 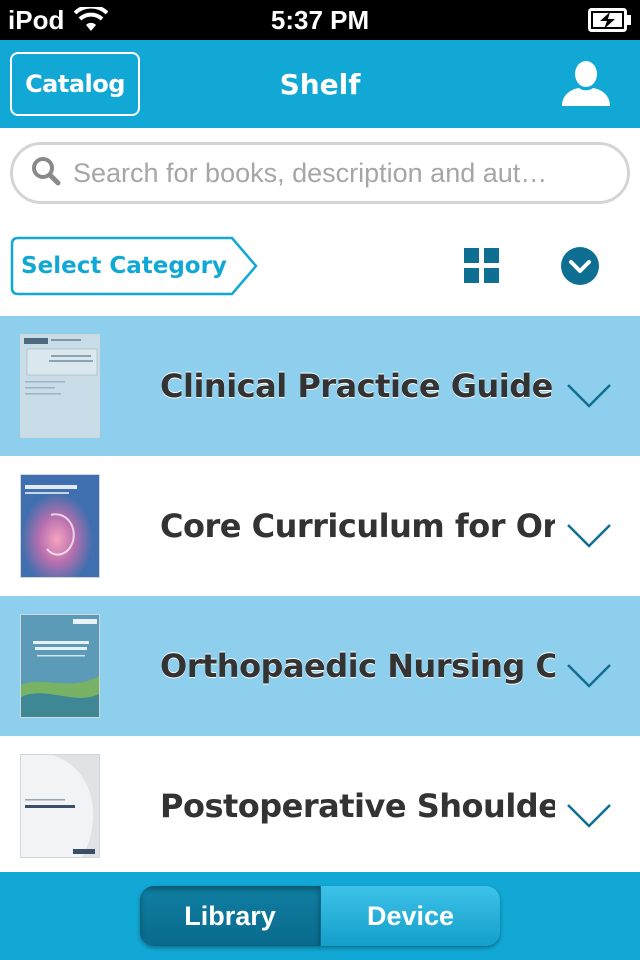 I want to click on search-icon, so click(x=46, y=173).